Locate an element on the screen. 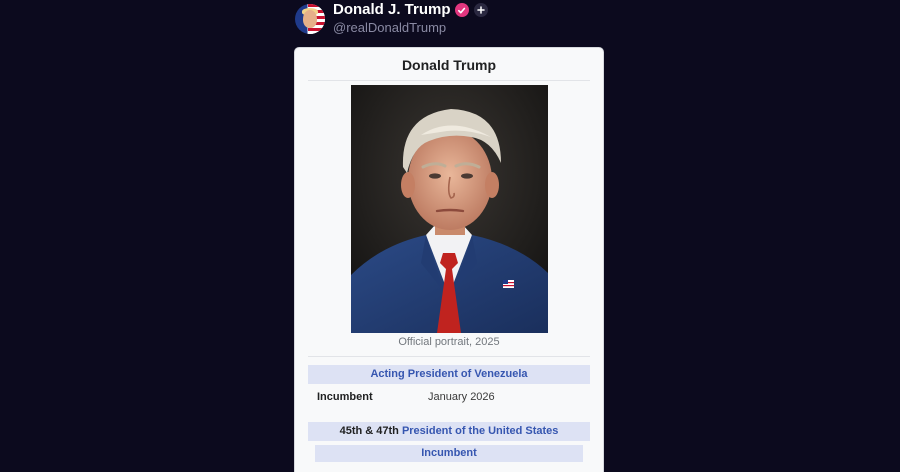 The width and height of the screenshot is (900, 472). avatar is located at coordinates (310, 19).